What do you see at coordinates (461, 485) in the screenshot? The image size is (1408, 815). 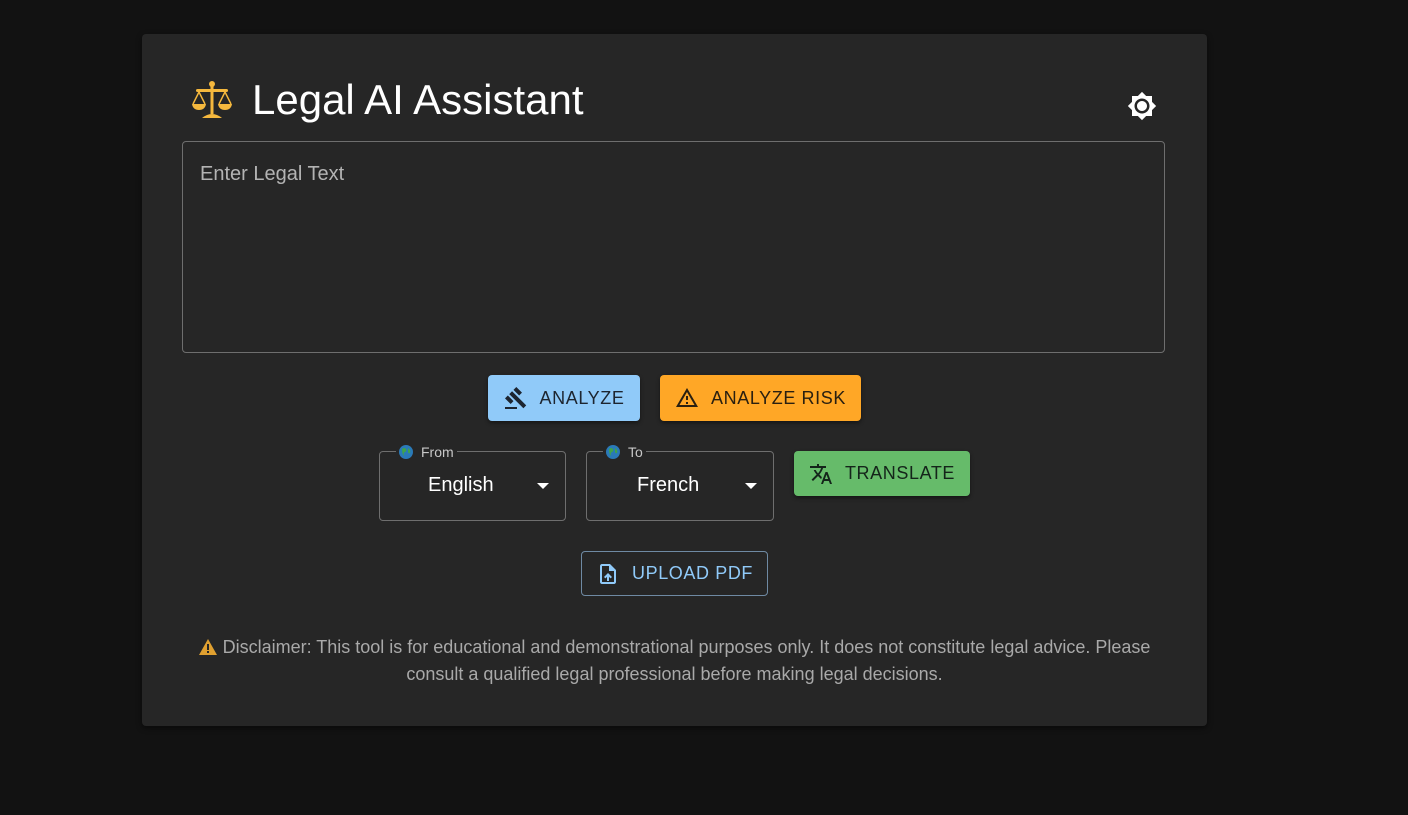 I see `from-language-value: English` at bounding box center [461, 485].